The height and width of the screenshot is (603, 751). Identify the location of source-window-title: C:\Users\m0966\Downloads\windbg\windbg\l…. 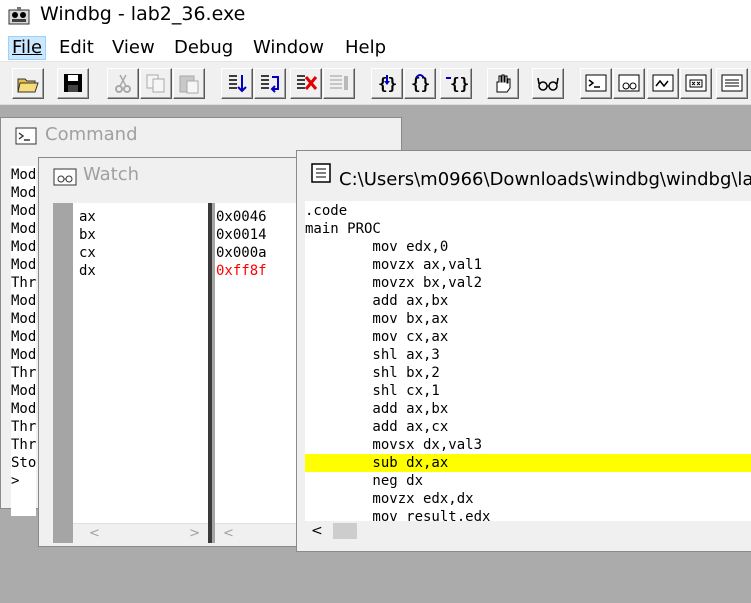
(545, 179).